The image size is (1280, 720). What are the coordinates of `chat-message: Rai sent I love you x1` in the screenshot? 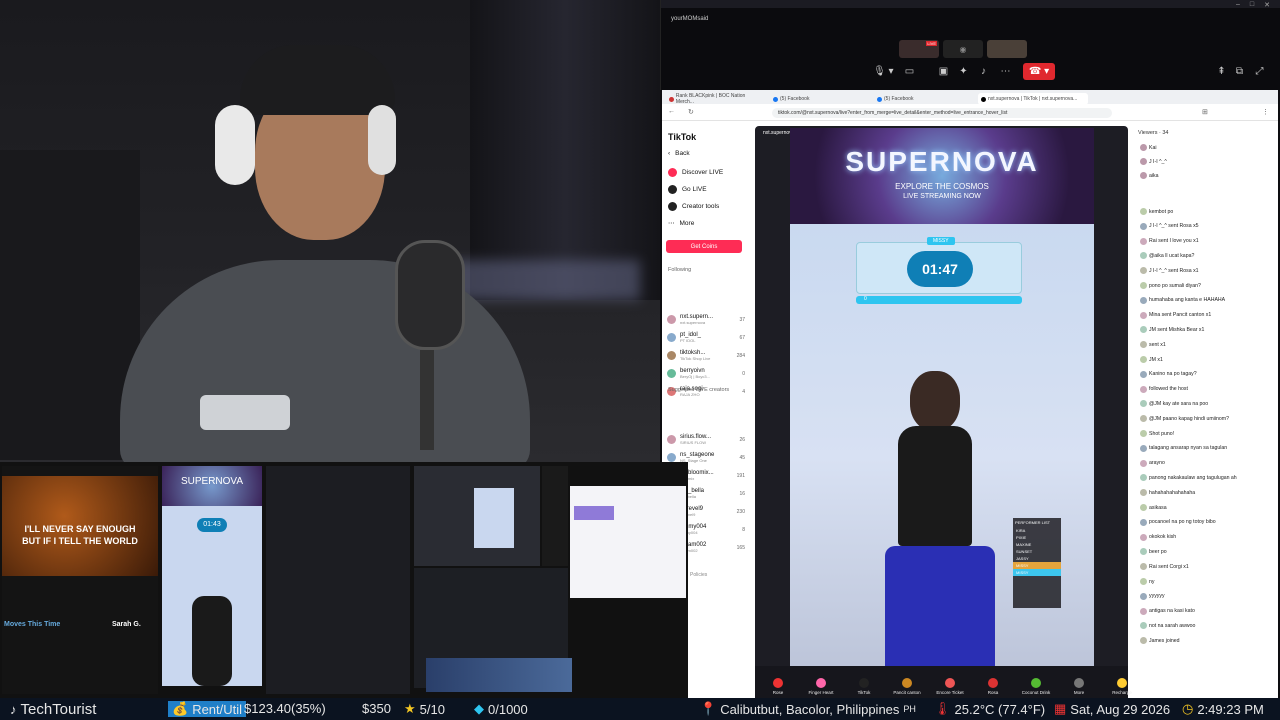 It's located at (1206, 241).